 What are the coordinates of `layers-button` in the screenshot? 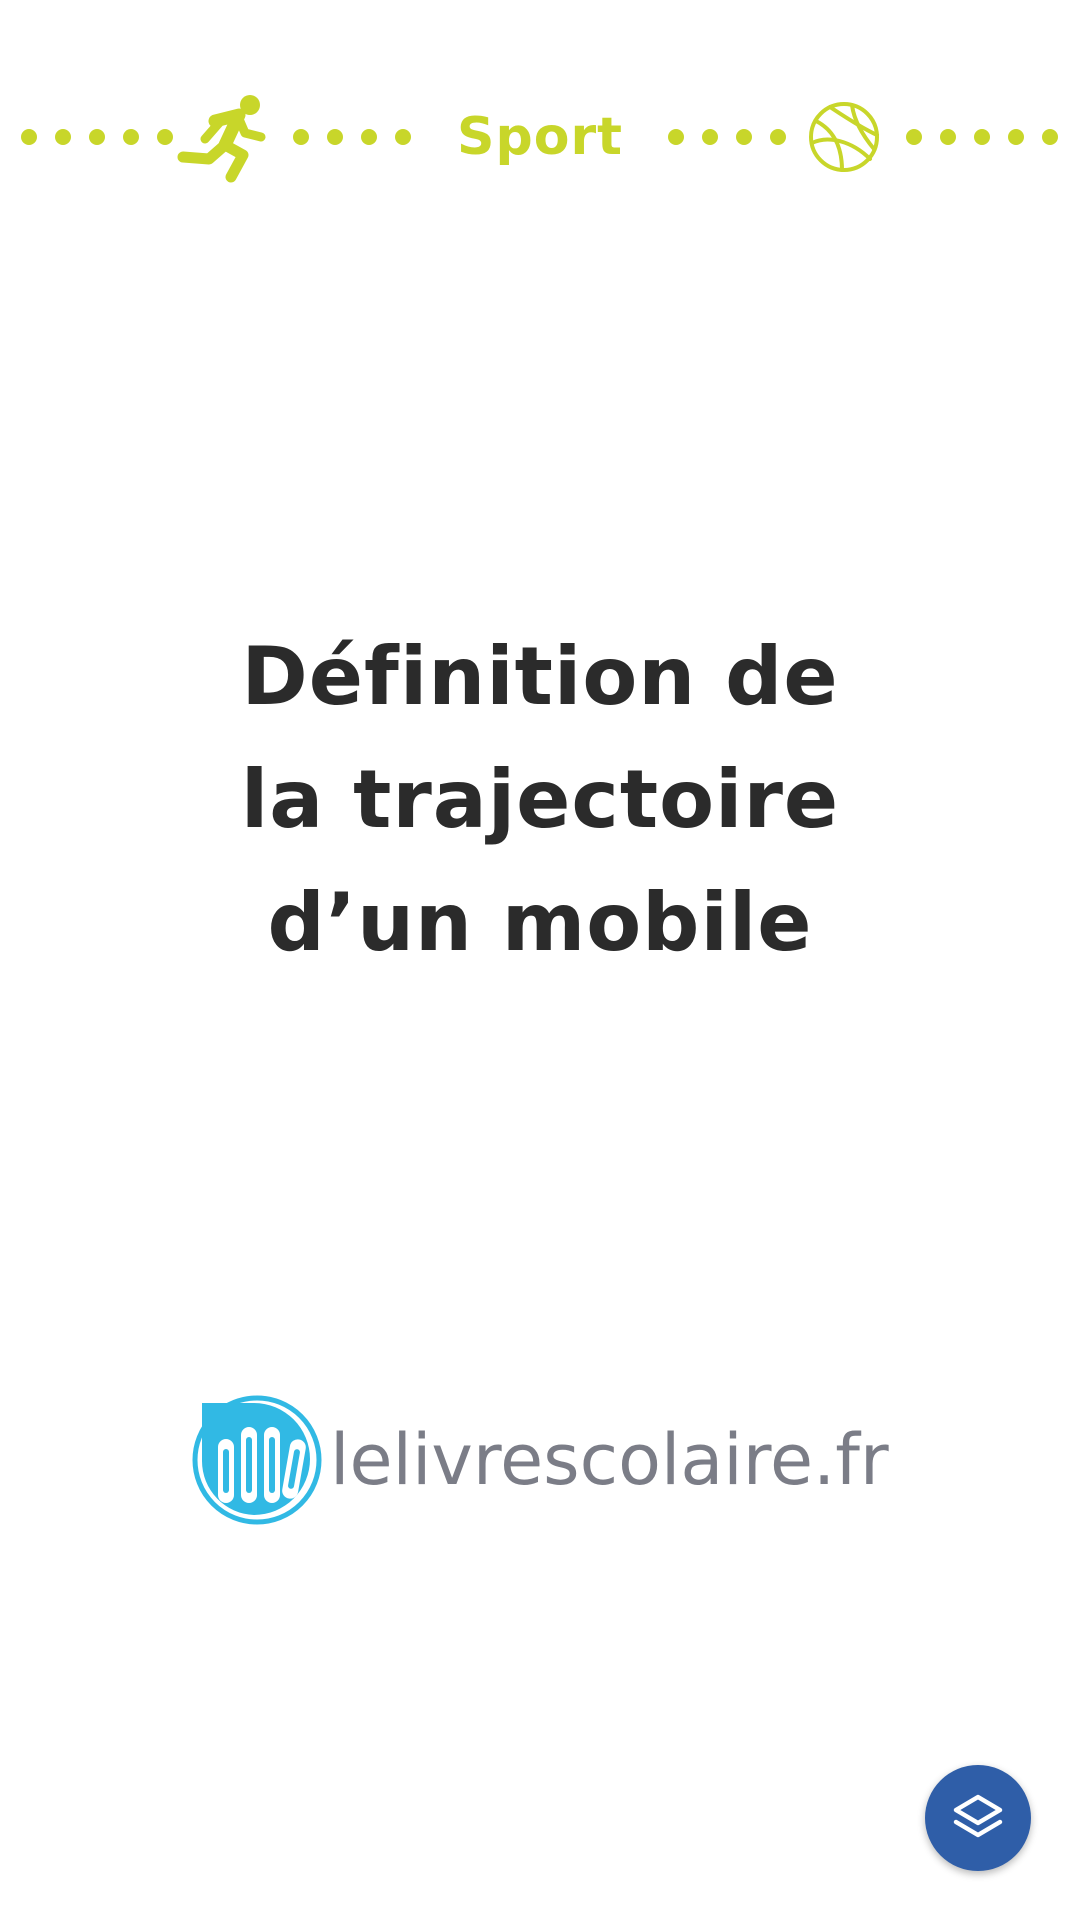 It's located at (978, 1818).